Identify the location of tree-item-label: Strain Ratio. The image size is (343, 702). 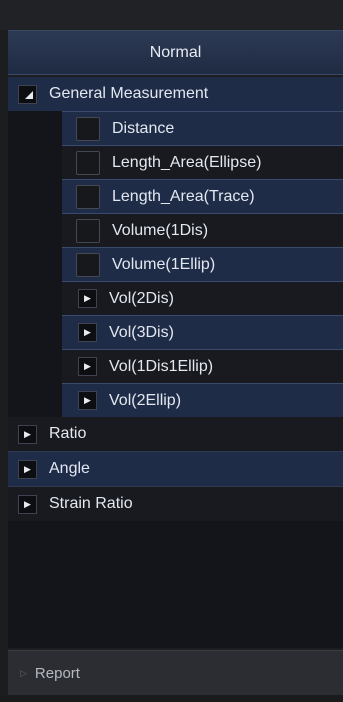
(91, 503).